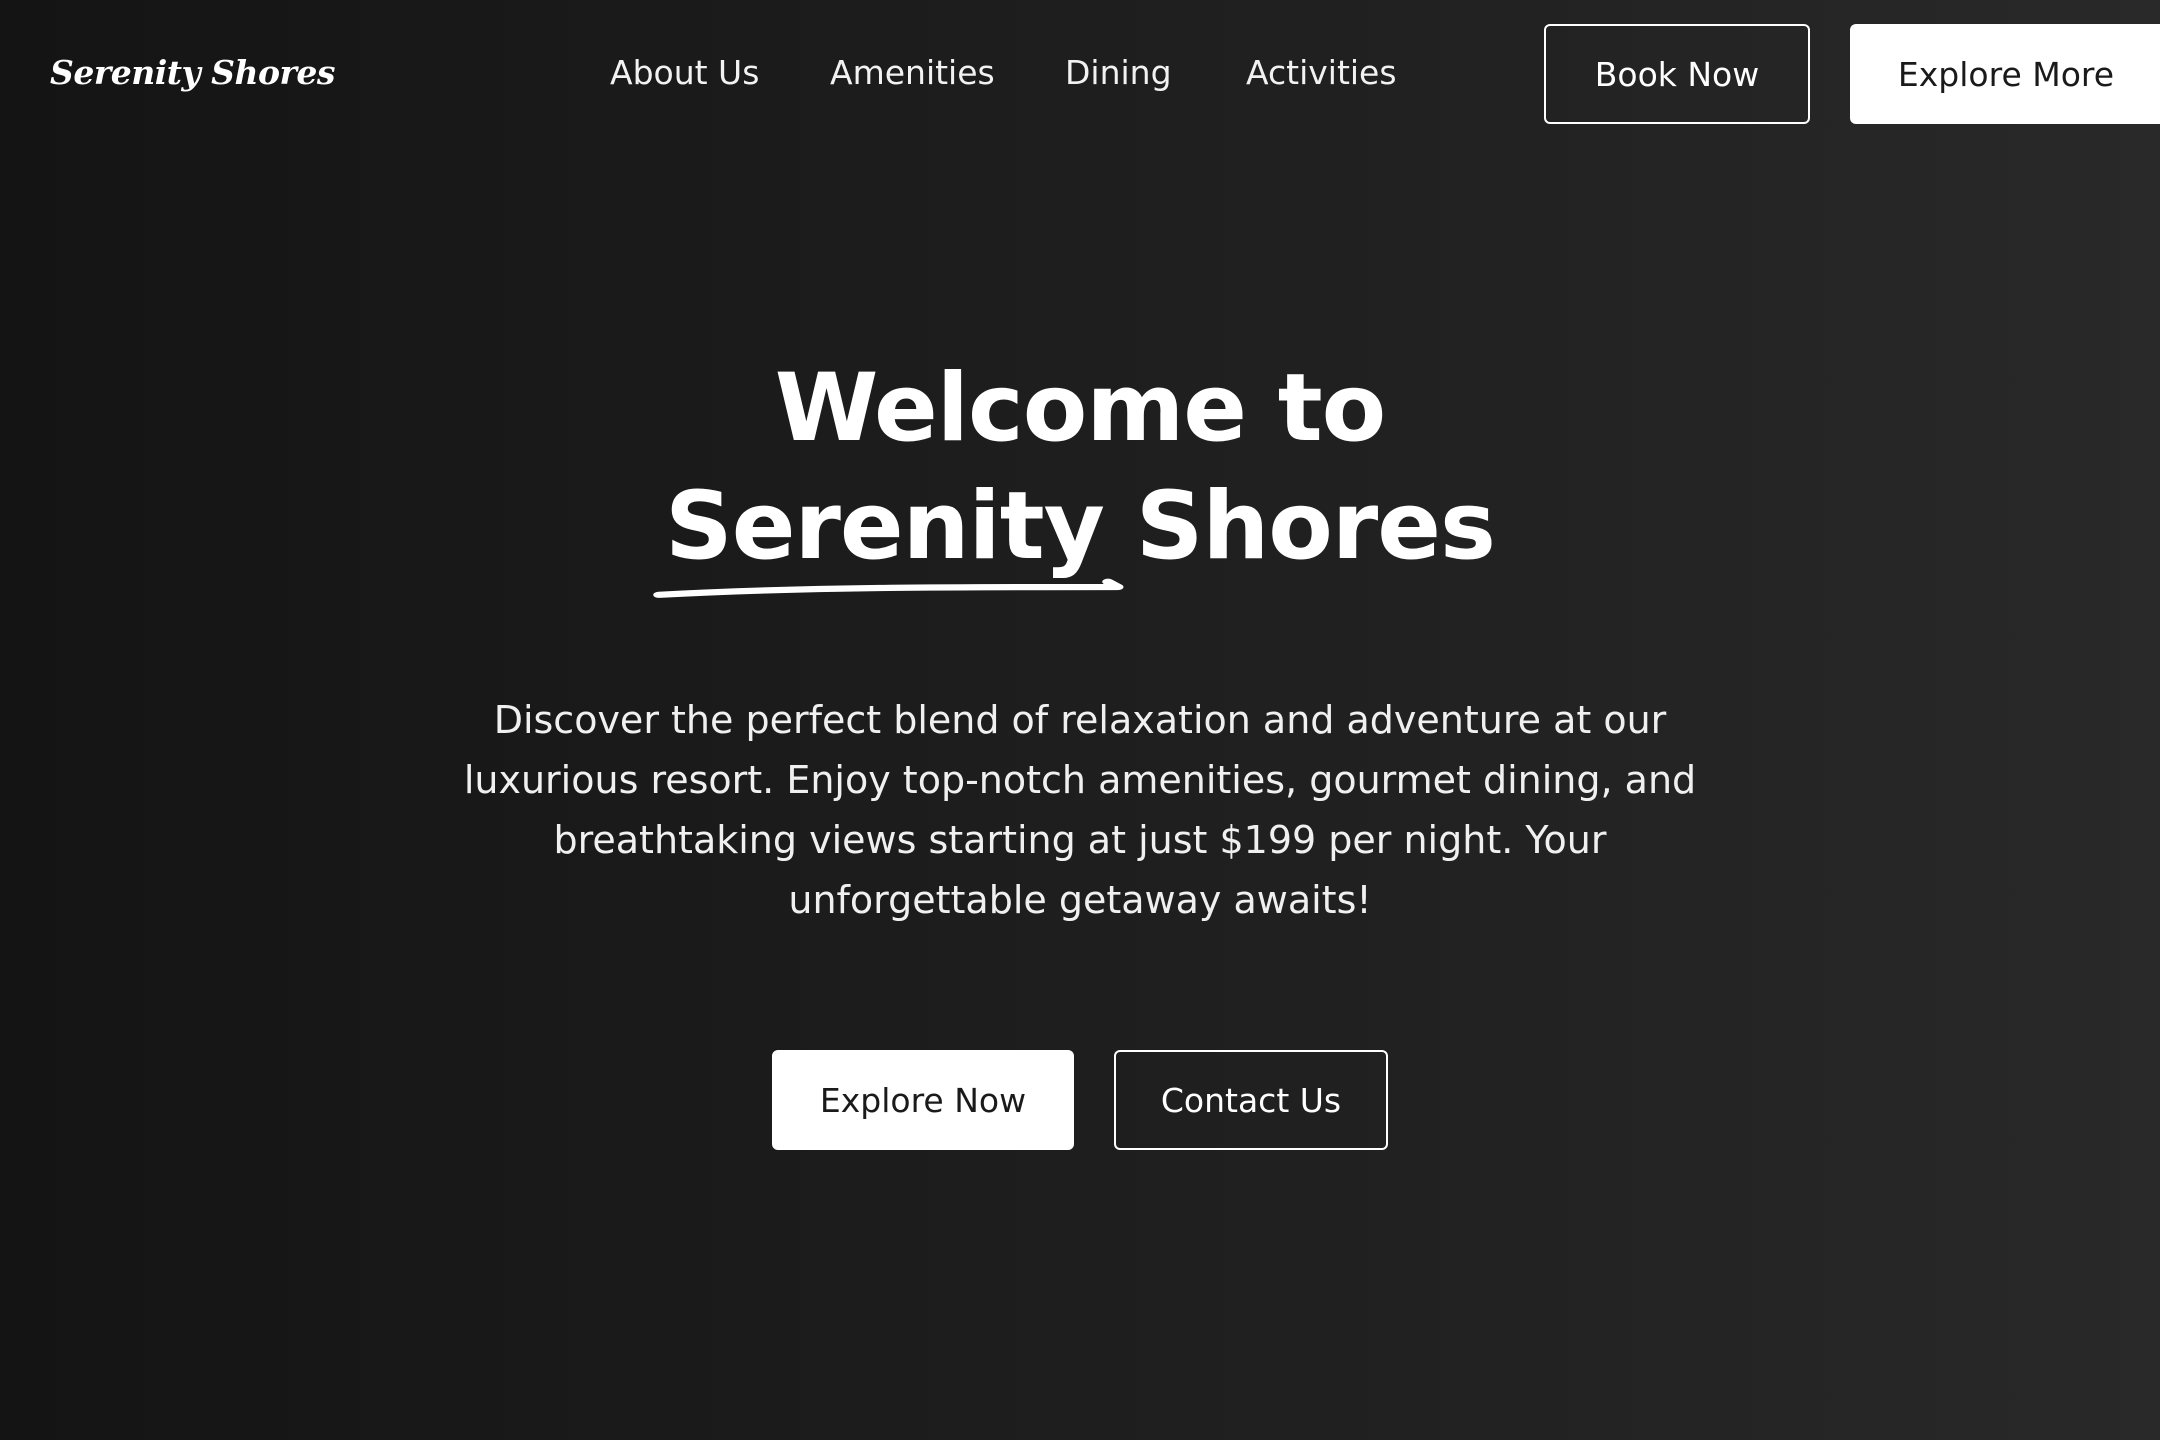  Describe the element at coordinates (1080, 408) in the screenshot. I see `hero-title-line-1: Welcome to` at that location.